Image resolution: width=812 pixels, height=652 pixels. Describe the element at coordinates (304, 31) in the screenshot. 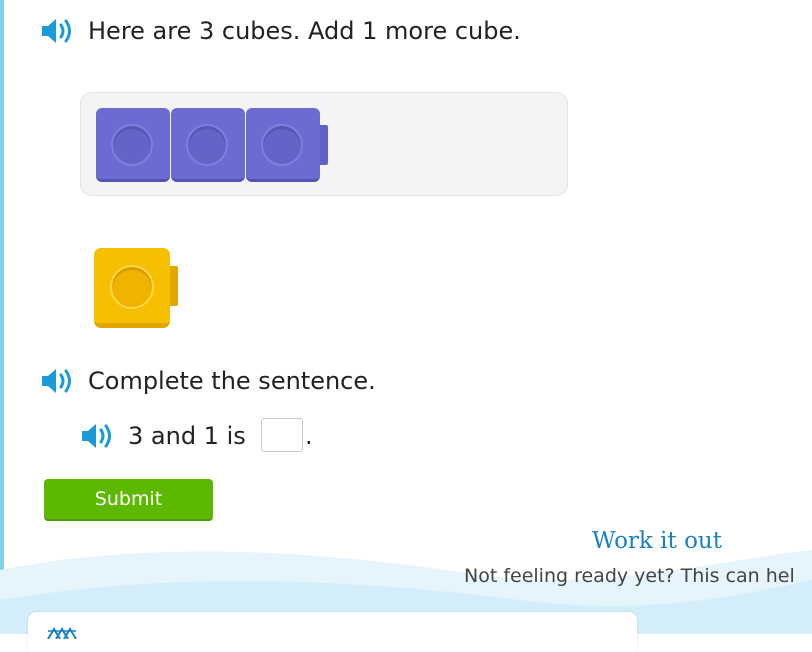

I see `question-prompt: Here are 3 cubes. Add 1 more cube.` at that location.